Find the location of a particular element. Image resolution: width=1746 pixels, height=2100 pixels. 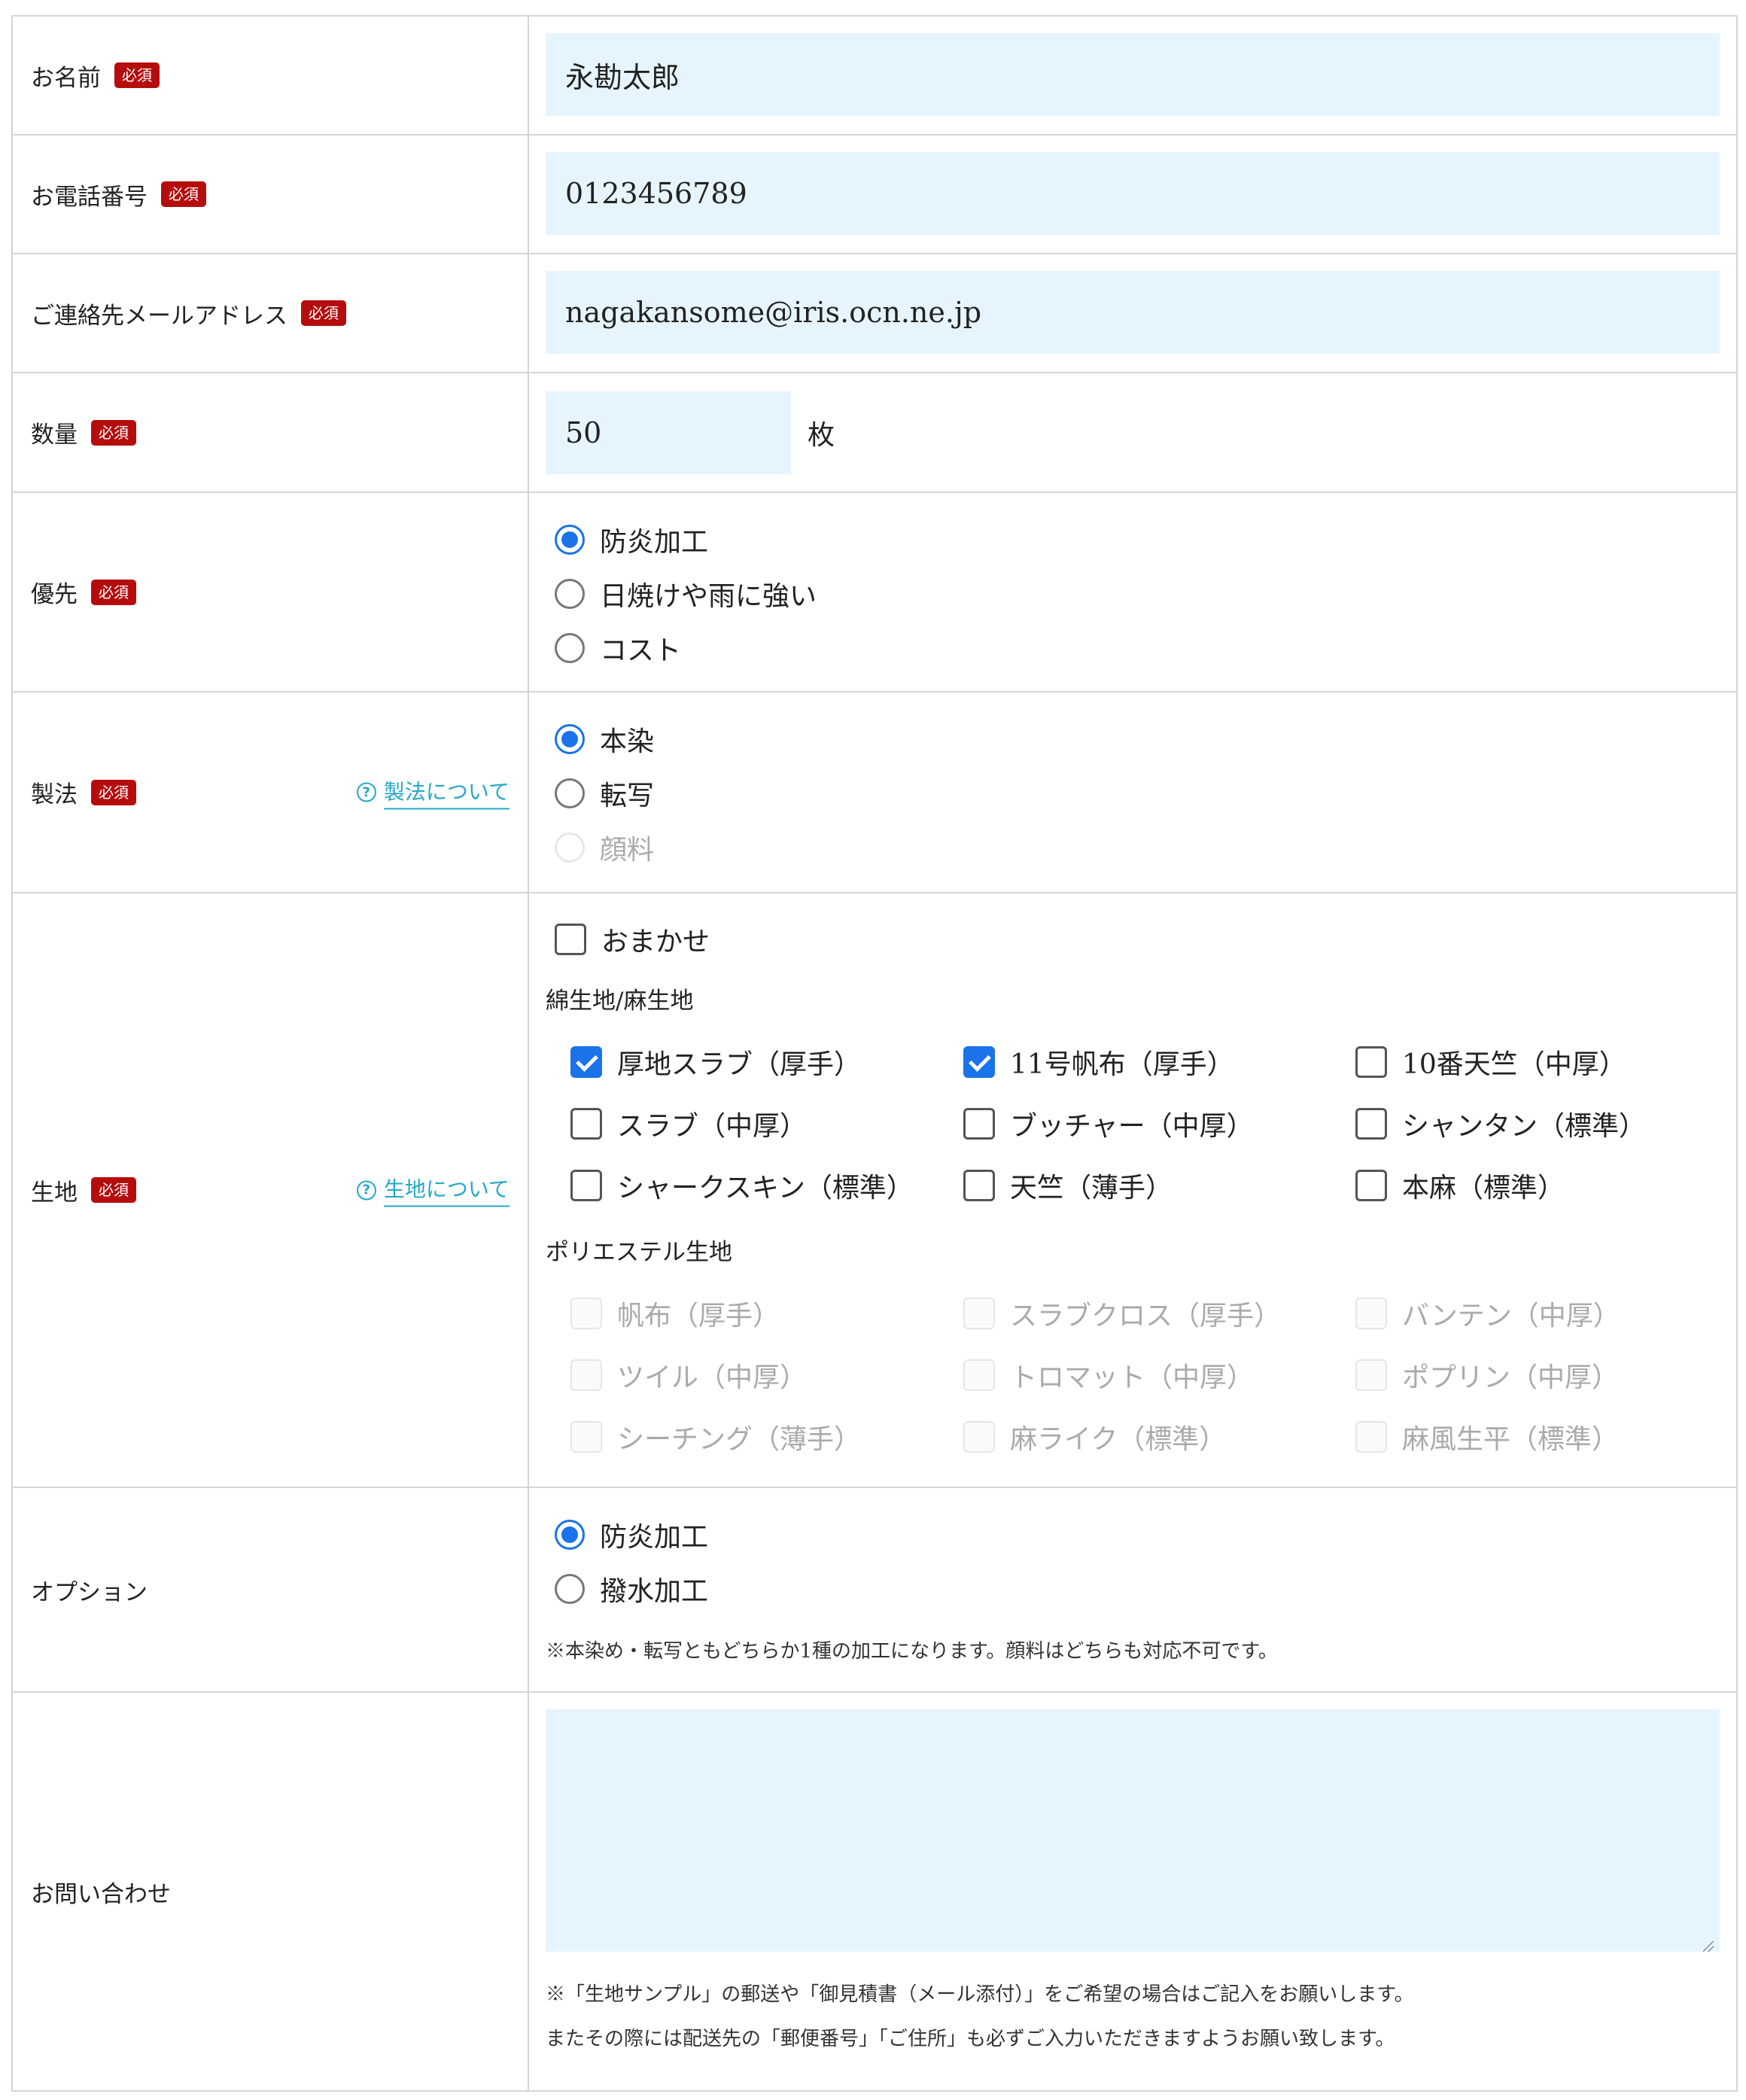

method-option-transfer: 転写 is located at coordinates (1133, 793).